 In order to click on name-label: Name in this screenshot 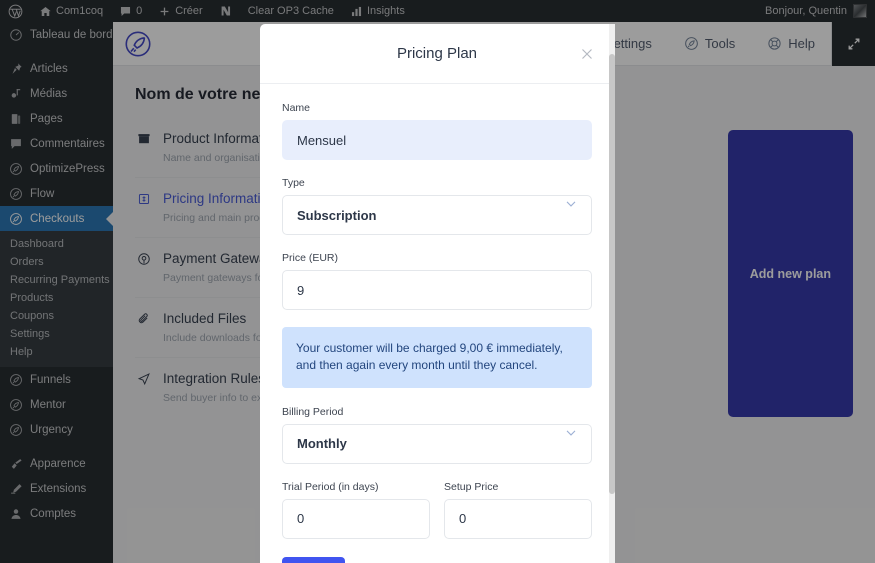, I will do `click(296, 108)`.